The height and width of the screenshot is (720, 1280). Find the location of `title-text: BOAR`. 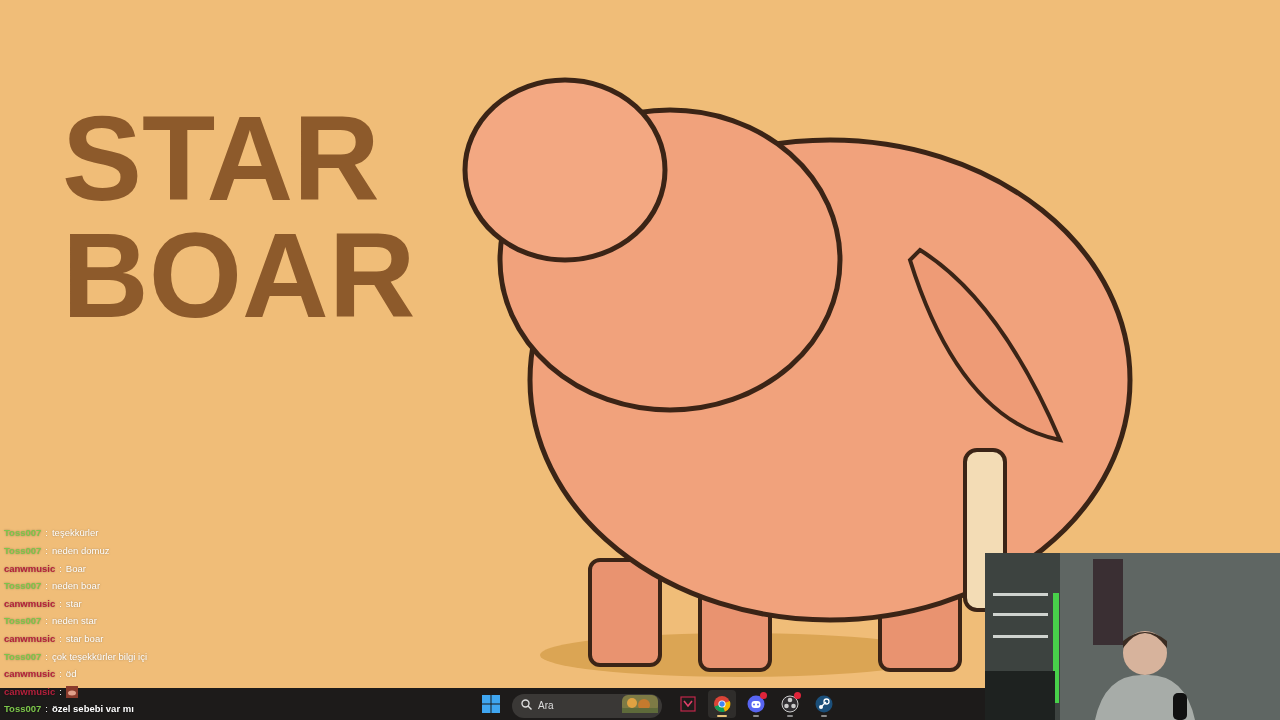

title-text: BOAR is located at coordinates (239, 275).